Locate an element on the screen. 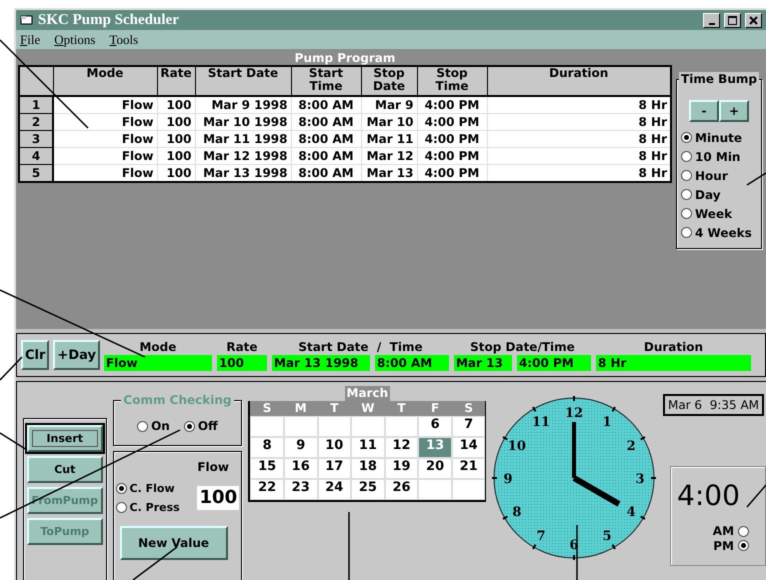 Image resolution: width=766 pixels, height=580 pixels. entry-field: Mar 13 is located at coordinates (483, 362).